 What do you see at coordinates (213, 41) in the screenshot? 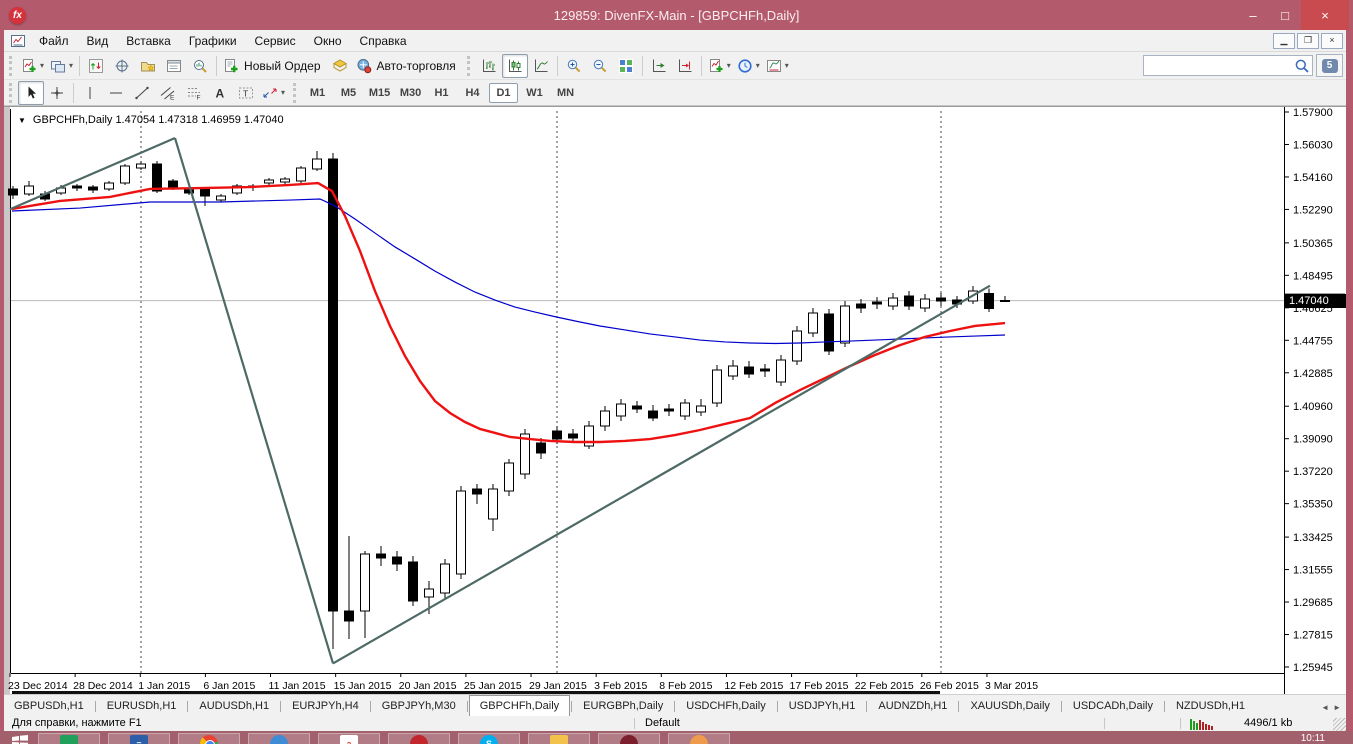
I see `menu-графики: Графики` at bounding box center [213, 41].